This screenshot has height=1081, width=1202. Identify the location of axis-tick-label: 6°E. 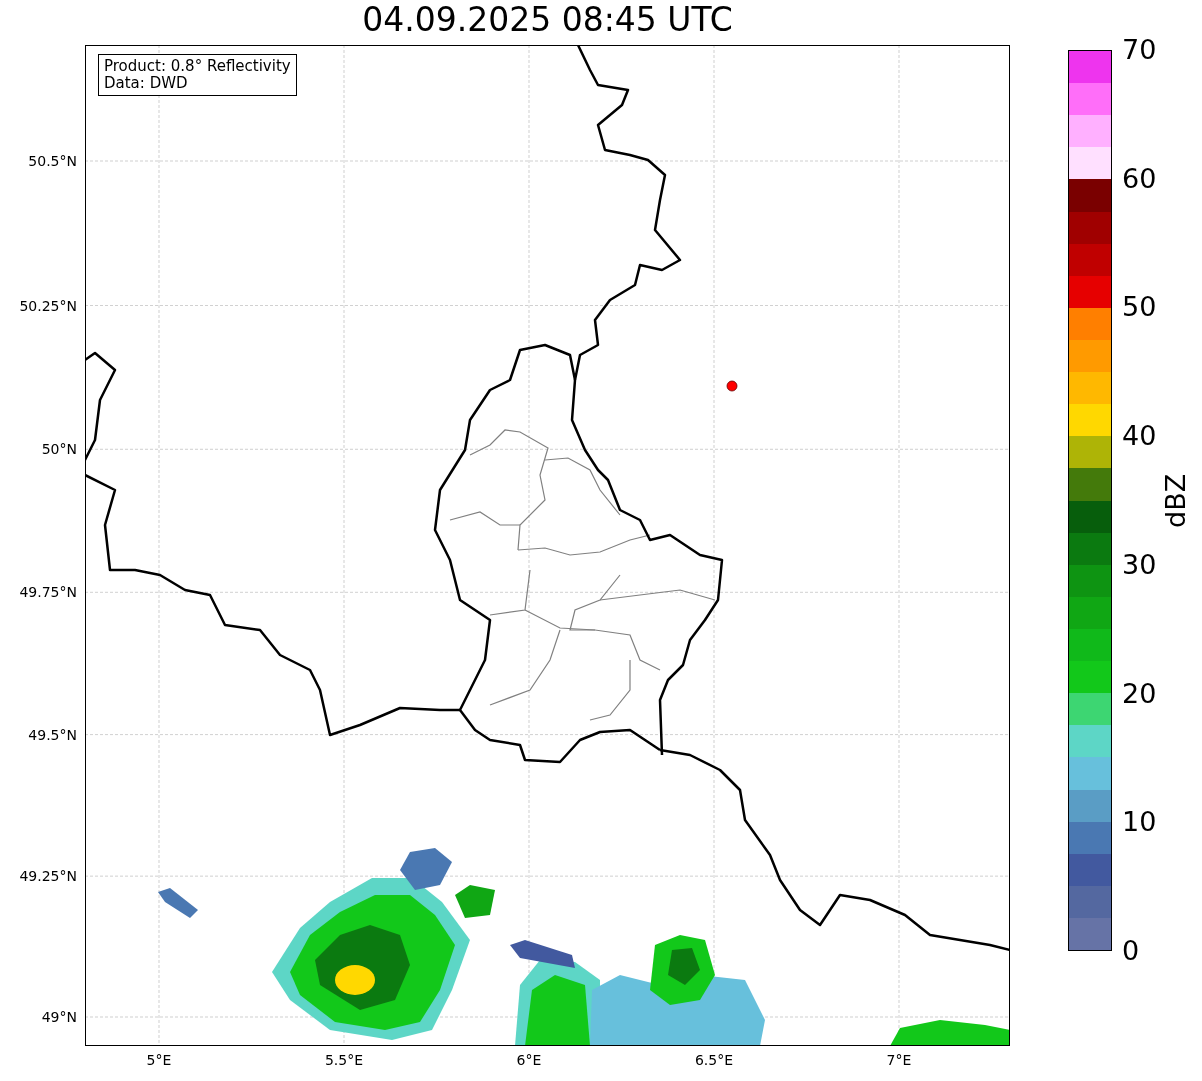
(529, 1060).